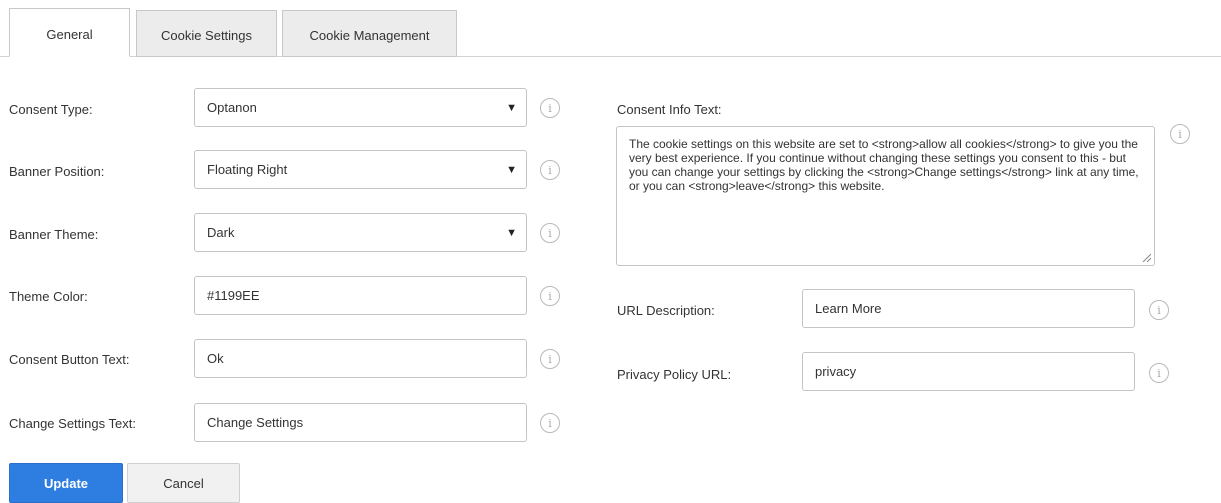 The width and height of the screenshot is (1221, 503). What do you see at coordinates (221, 232) in the screenshot?
I see `banner-theme-value: Dark` at bounding box center [221, 232].